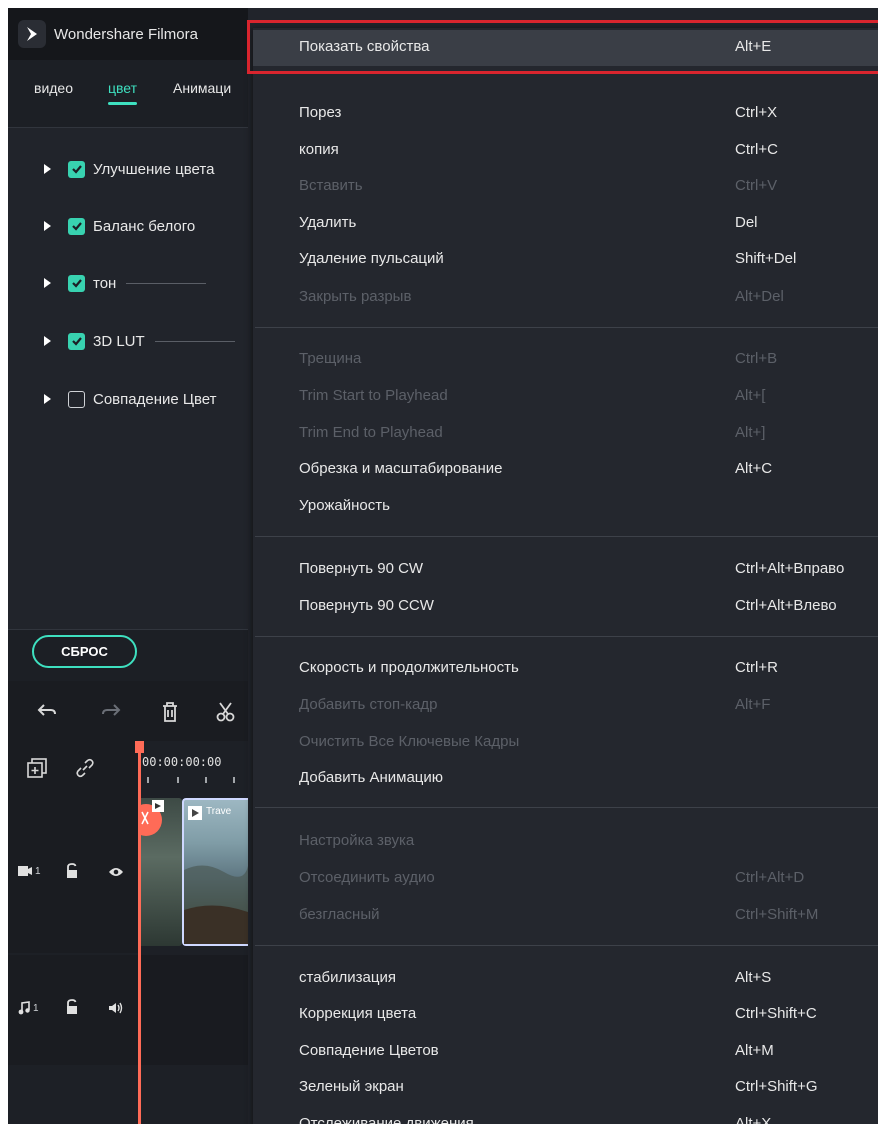 The image size is (878, 1124). What do you see at coordinates (565, 187) in the screenshot?
I see `menu-item-paste: Вставить Ctrl+V` at bounding box center [565, 187].